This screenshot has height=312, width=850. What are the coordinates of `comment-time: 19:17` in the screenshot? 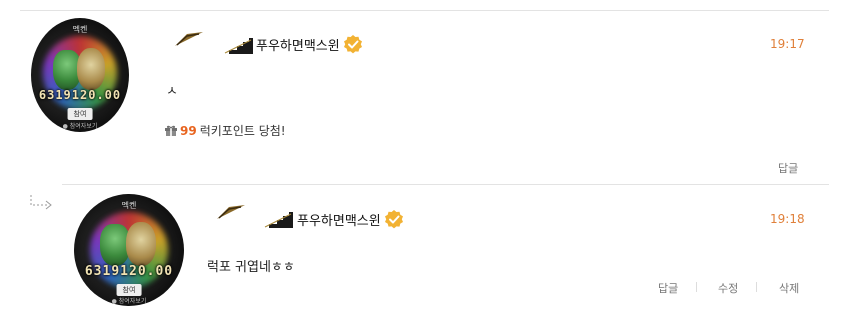 It's located at (787, 44).